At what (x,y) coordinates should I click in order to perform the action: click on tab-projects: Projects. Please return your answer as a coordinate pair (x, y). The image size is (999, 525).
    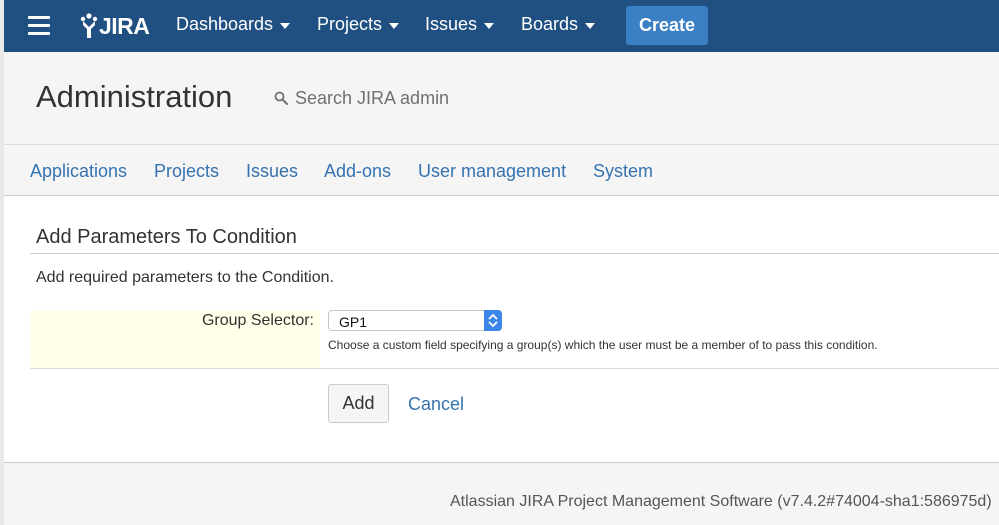
    Looking at the image, I should click on (186, 171).